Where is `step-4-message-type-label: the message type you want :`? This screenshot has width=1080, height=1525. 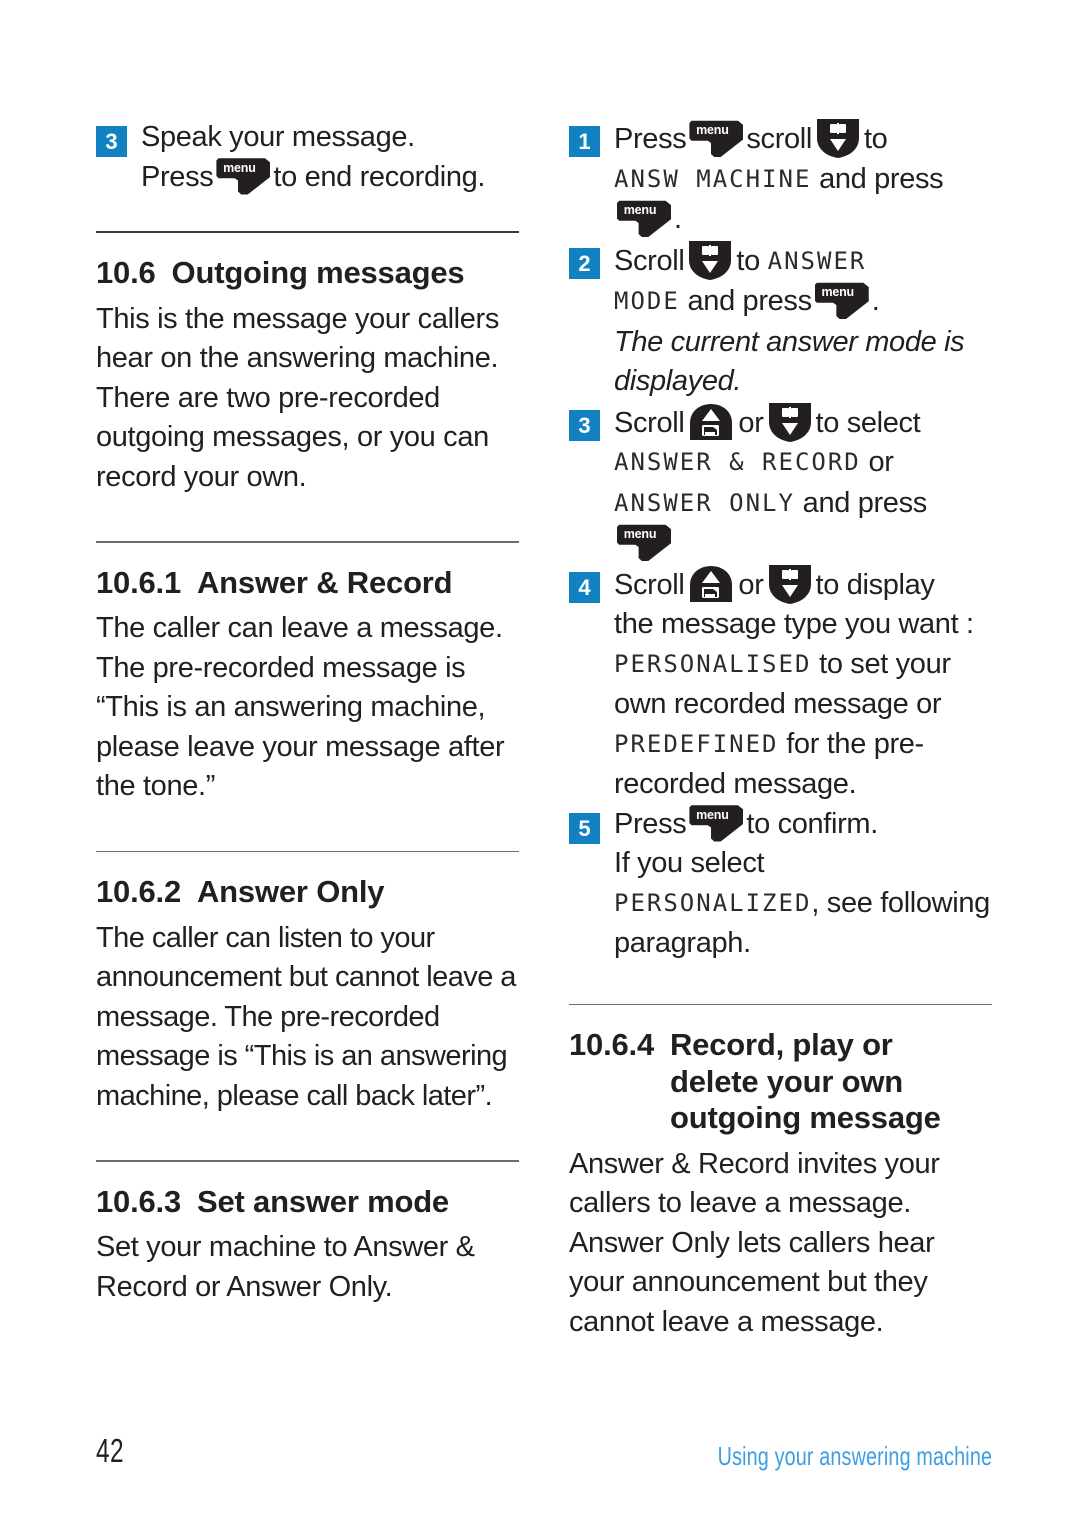 step-4-message-type-label: the message type you want : is located at coordinates (794, 624).